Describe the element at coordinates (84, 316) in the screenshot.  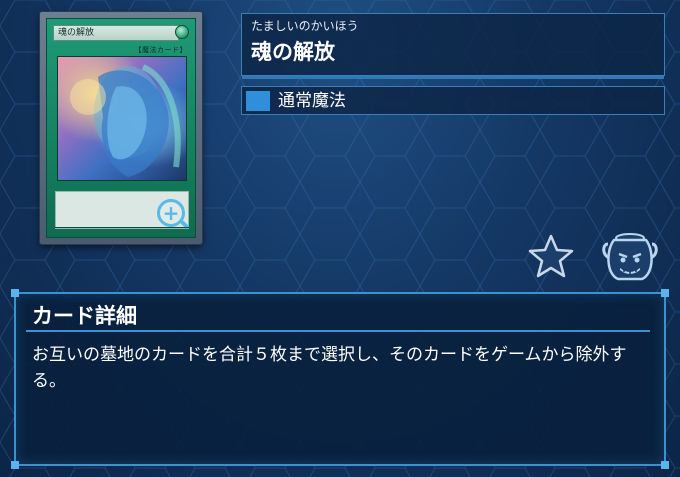
I see `detail-heading: カード詳細` at that location.